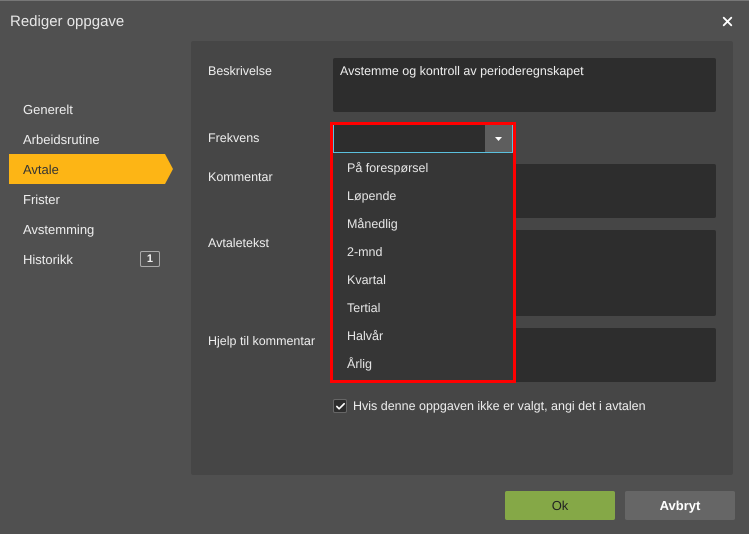 The image size is (749, 534). I want to click on sidebar-item: Historikk 1, so click(84, 259).